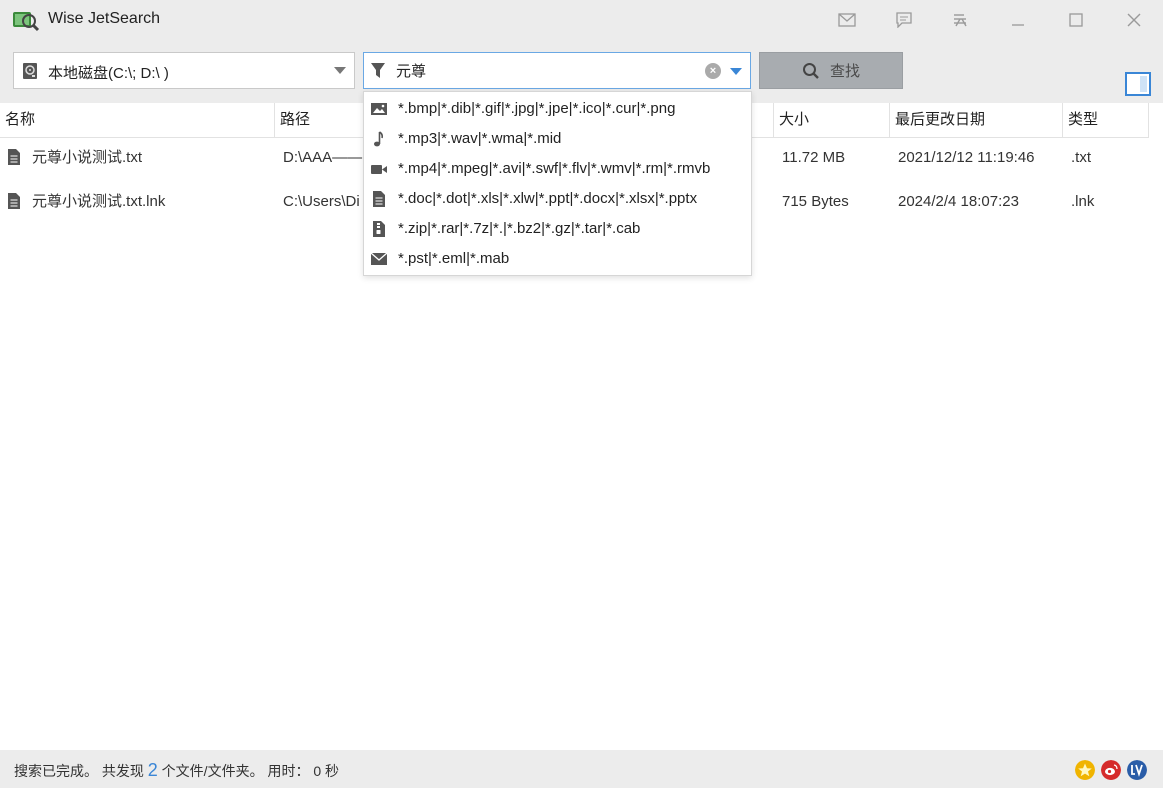 The height and width of the screenshot is (788, 1163). Describe the element at coordinates (1137, 770) in the screenshot. I see `social-share-icon` at that location.